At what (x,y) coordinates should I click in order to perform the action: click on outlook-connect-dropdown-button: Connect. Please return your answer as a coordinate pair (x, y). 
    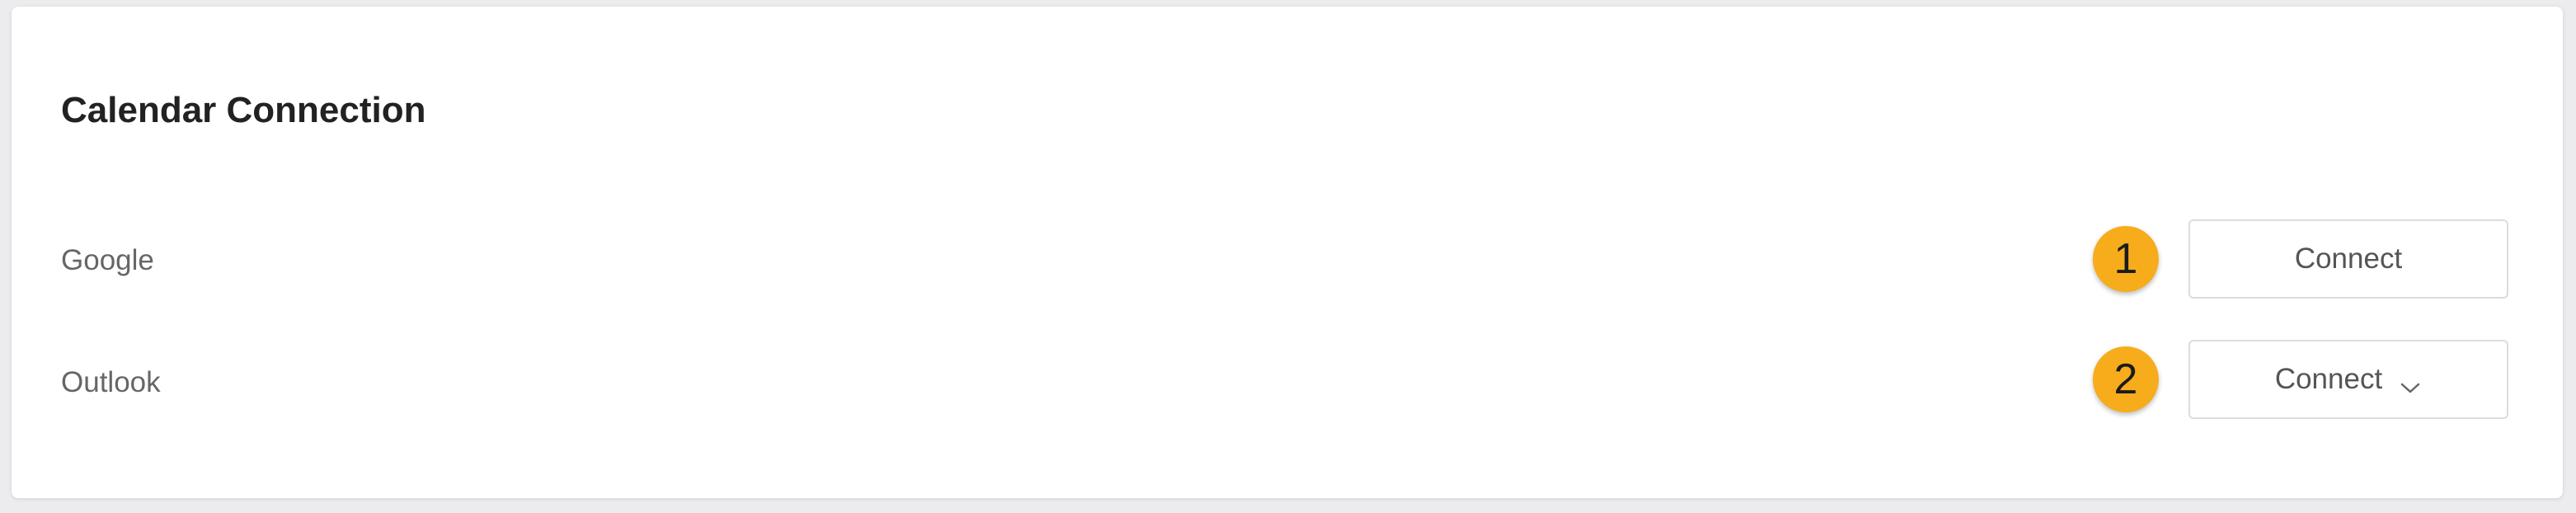
    Looking at the image, I should click on (2348, 379).